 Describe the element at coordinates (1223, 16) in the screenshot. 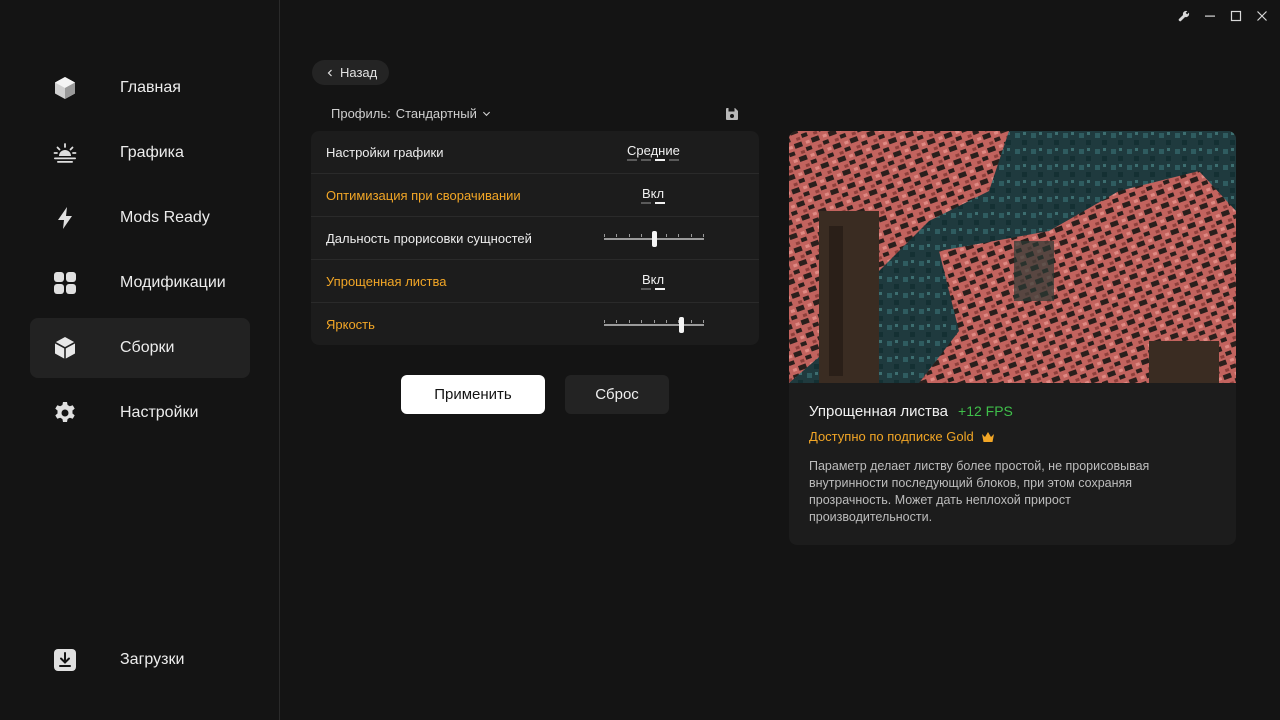

I see `window-controls` at that location.